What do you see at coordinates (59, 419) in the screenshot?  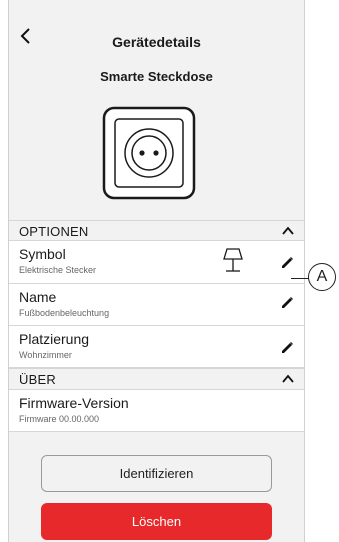 I see `firmware-subtitle: Firmware 00.00.000` at bounding box center [59, 419].